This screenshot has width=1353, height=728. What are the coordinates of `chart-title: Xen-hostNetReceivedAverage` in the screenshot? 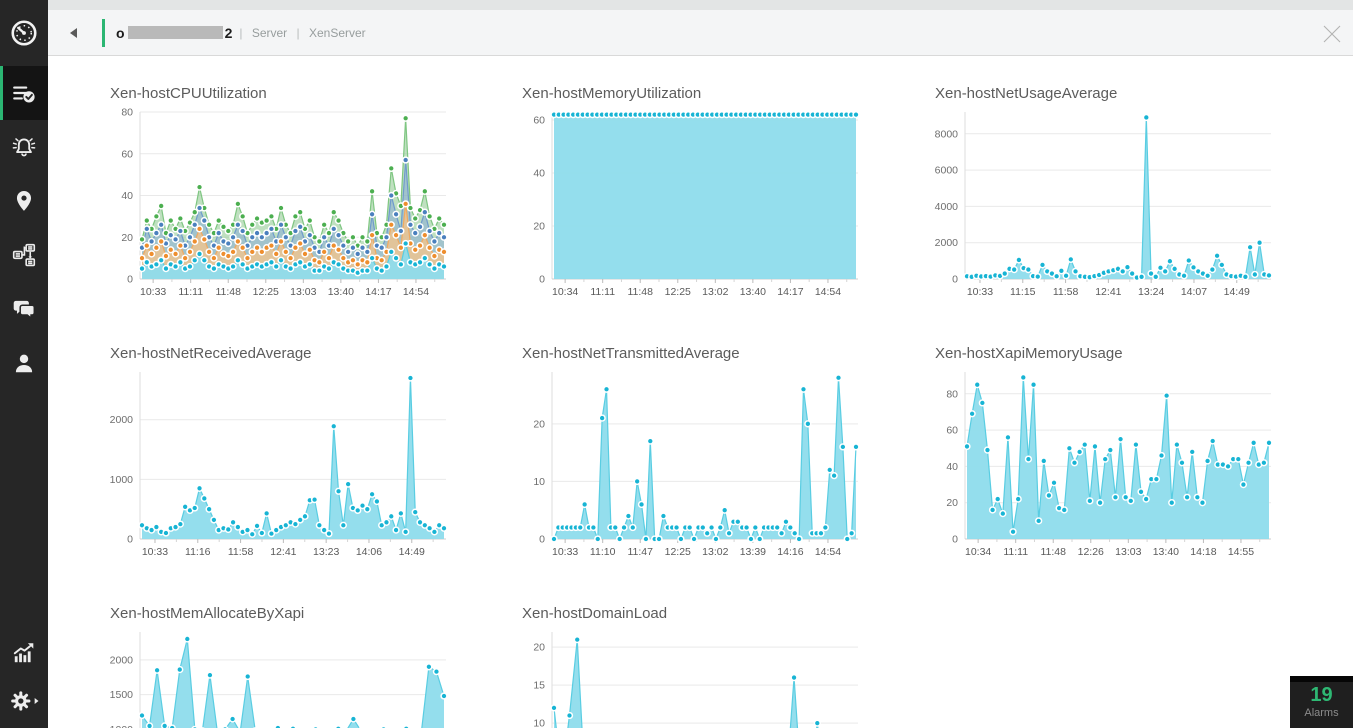 It's located at (211, 353).